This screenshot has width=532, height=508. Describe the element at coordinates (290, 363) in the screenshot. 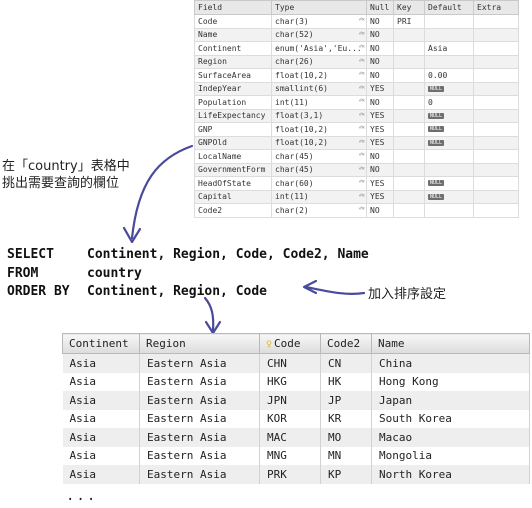

I see `result-cell-code: CHN` at that location.